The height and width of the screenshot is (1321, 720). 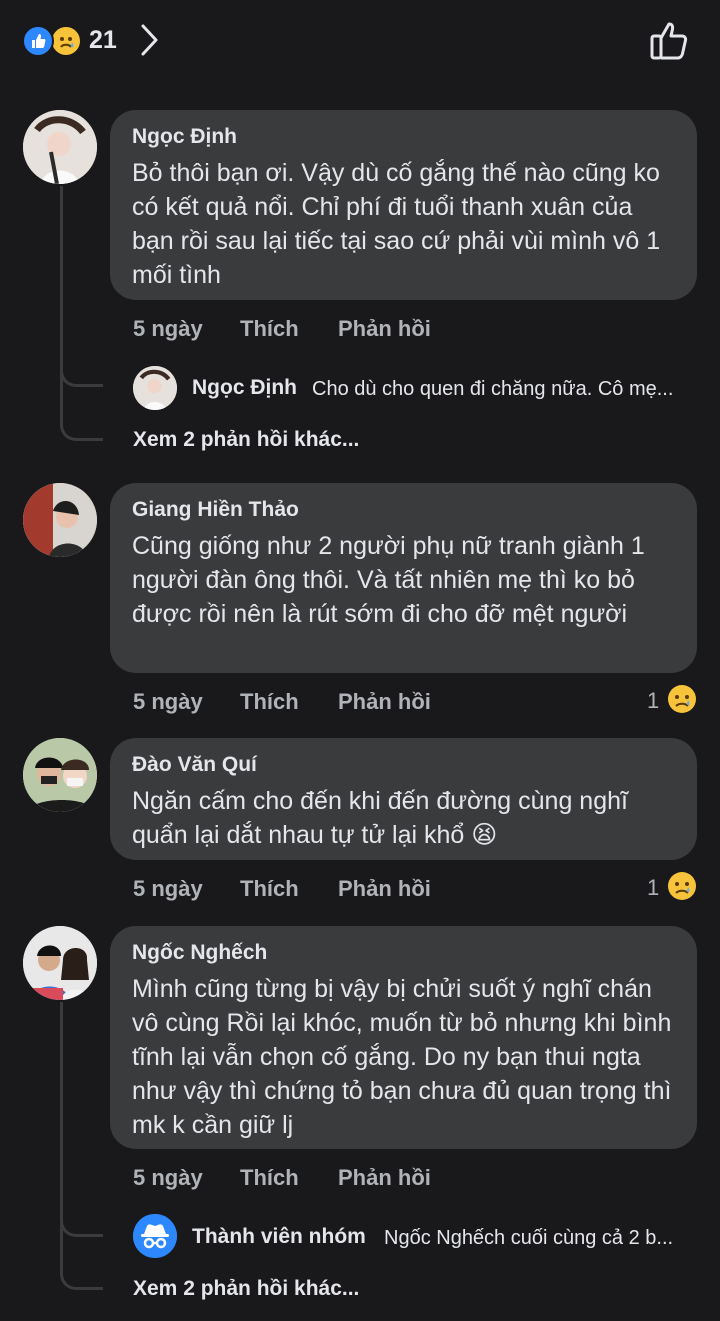 I want to click on reply-author: Ngọc Định, so click(x=244, y=388).